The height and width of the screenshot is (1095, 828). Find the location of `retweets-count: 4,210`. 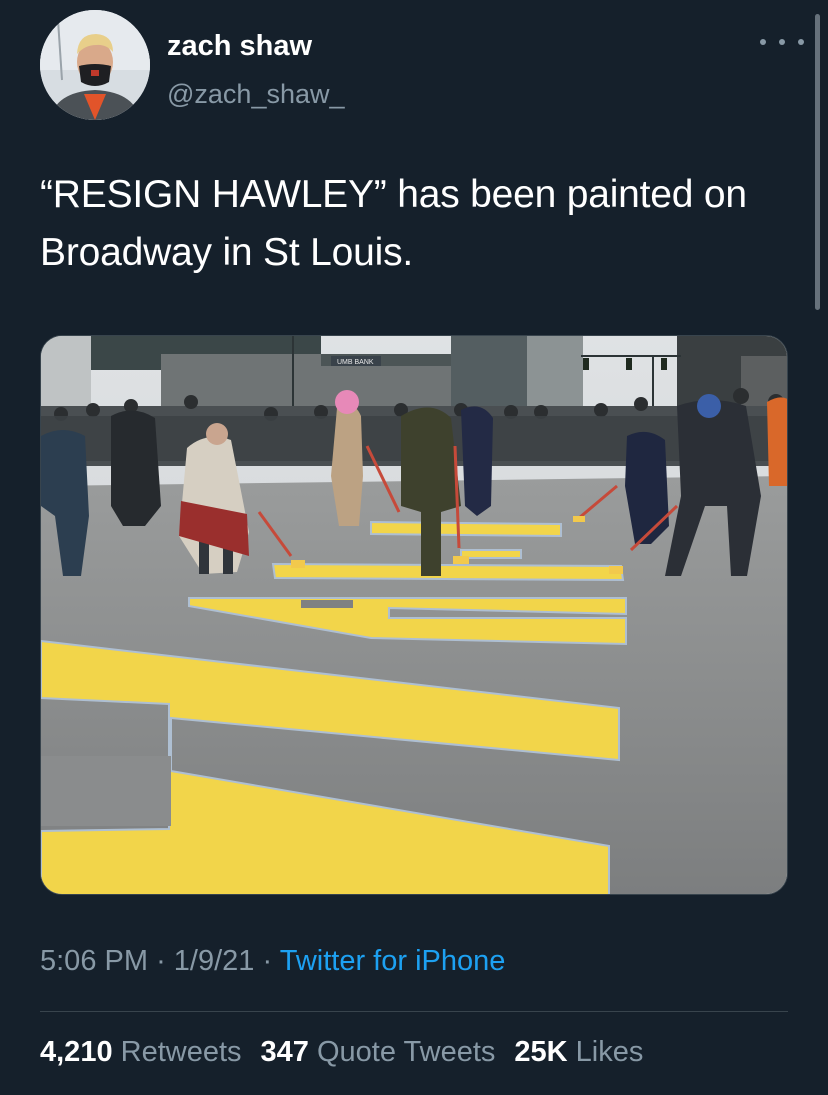

retweets-count: 4,210 is located at coordinates (76, 1052).